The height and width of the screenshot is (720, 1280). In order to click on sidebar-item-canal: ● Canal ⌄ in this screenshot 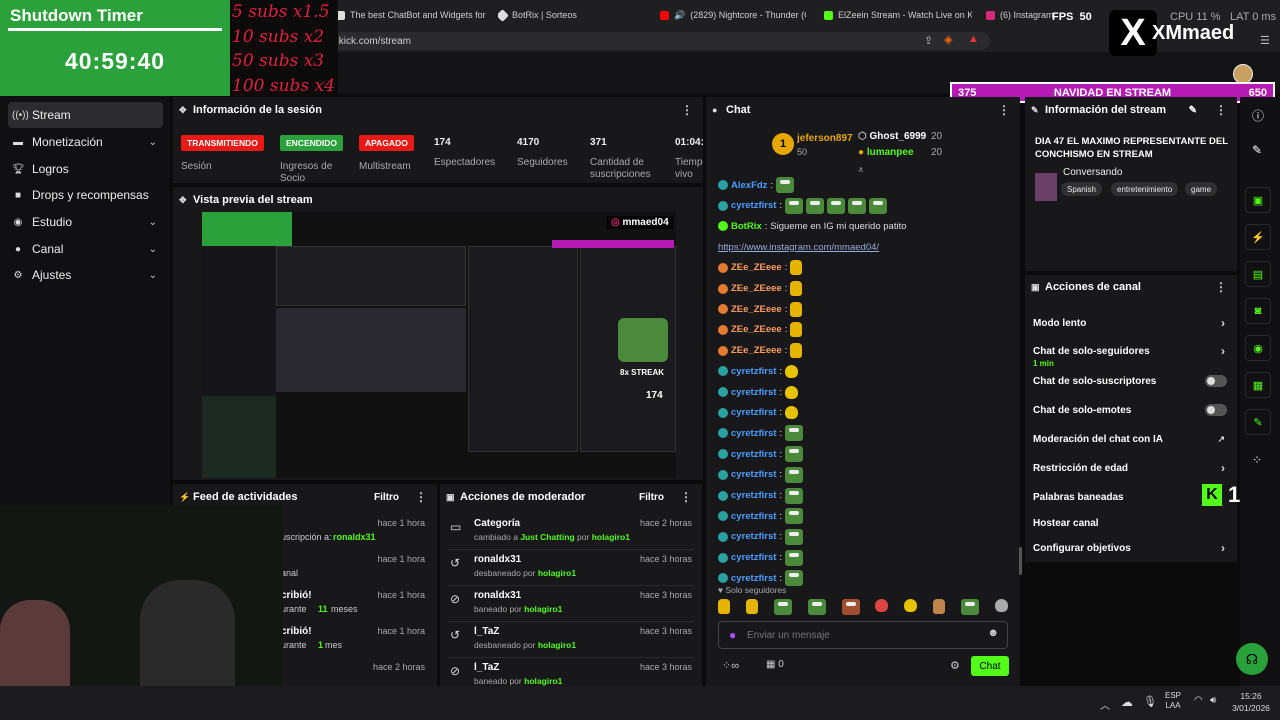, I will do `click(85, 249)`.